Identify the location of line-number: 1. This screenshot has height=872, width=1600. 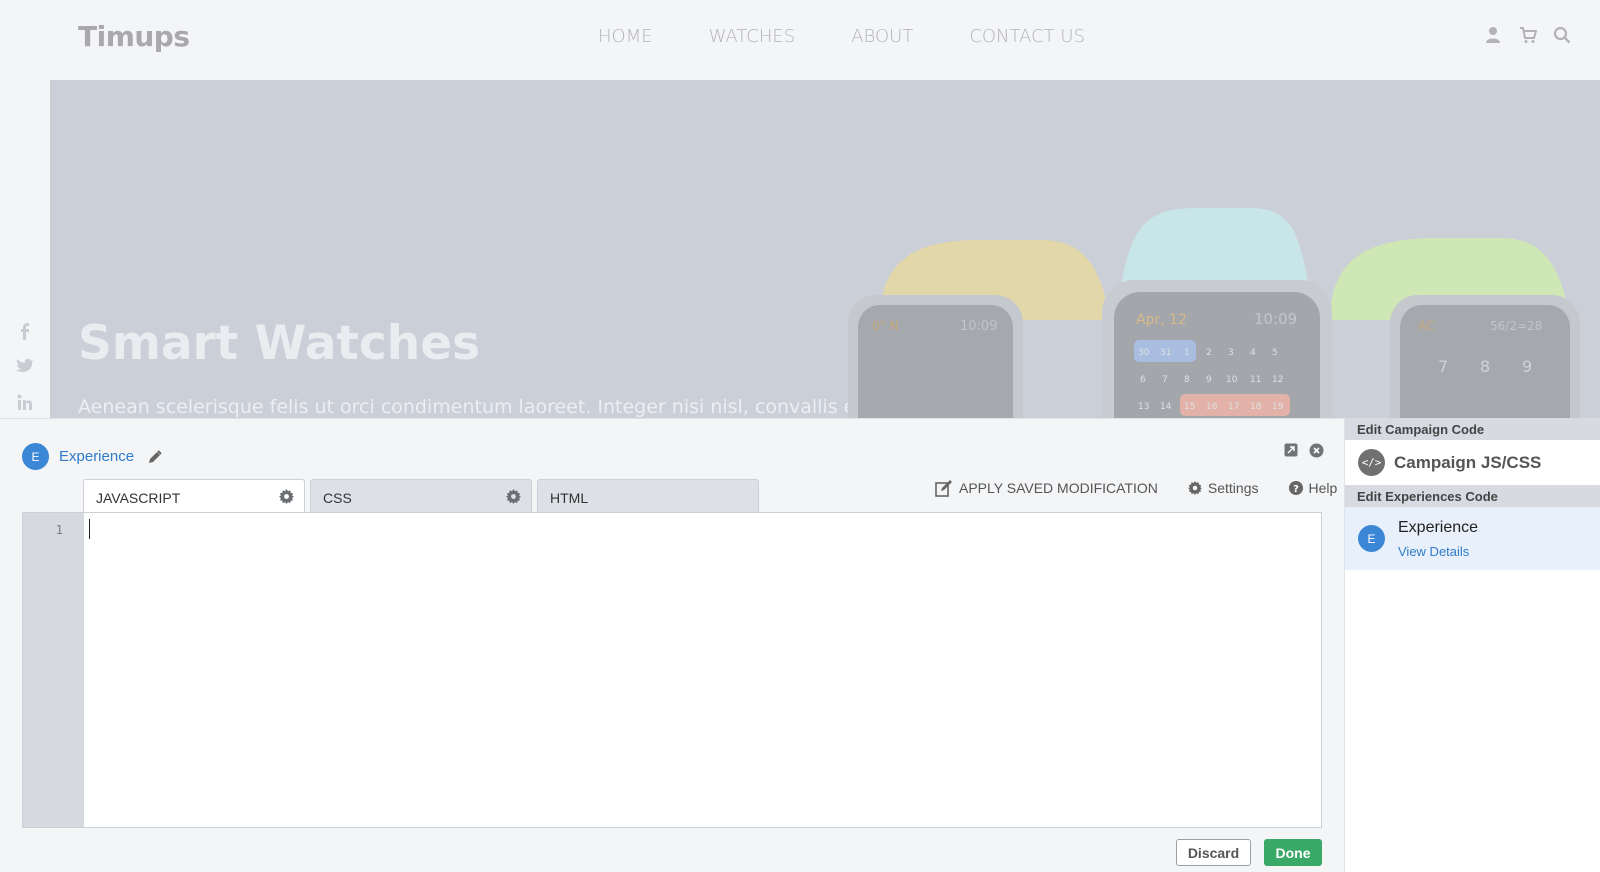
(59, 530).